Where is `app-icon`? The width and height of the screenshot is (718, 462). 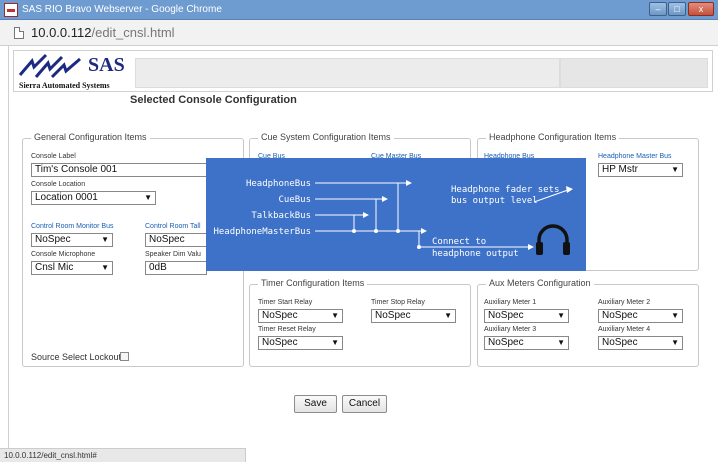
app-icon is located at coordinates (11, 10).